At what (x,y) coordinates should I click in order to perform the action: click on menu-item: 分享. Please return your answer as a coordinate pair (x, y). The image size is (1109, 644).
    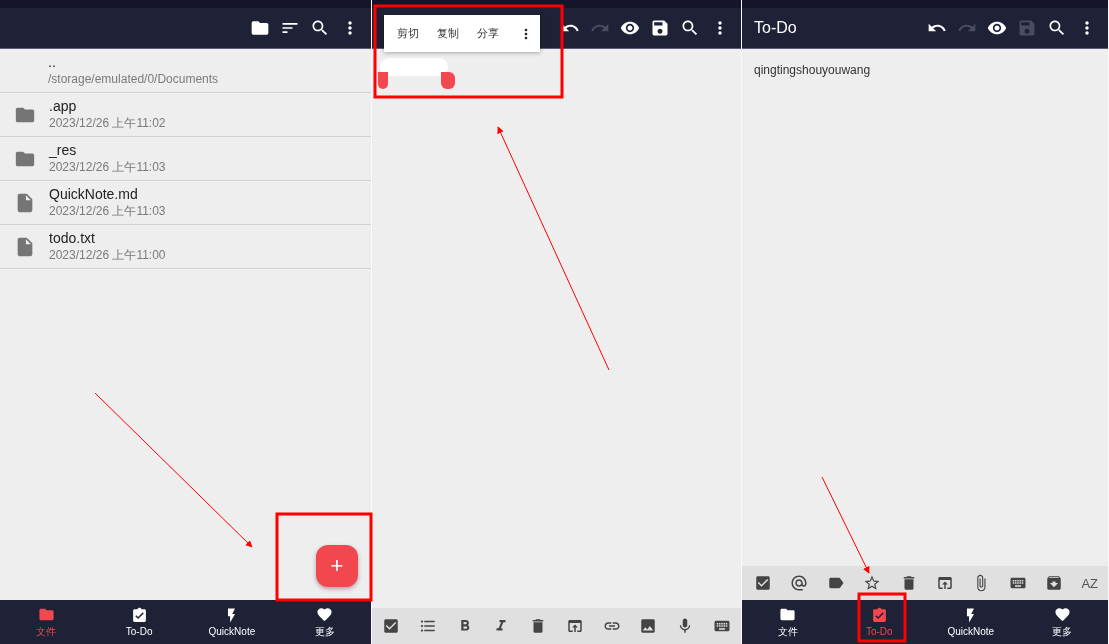
    Looking at the image, I should click on (489, 33).